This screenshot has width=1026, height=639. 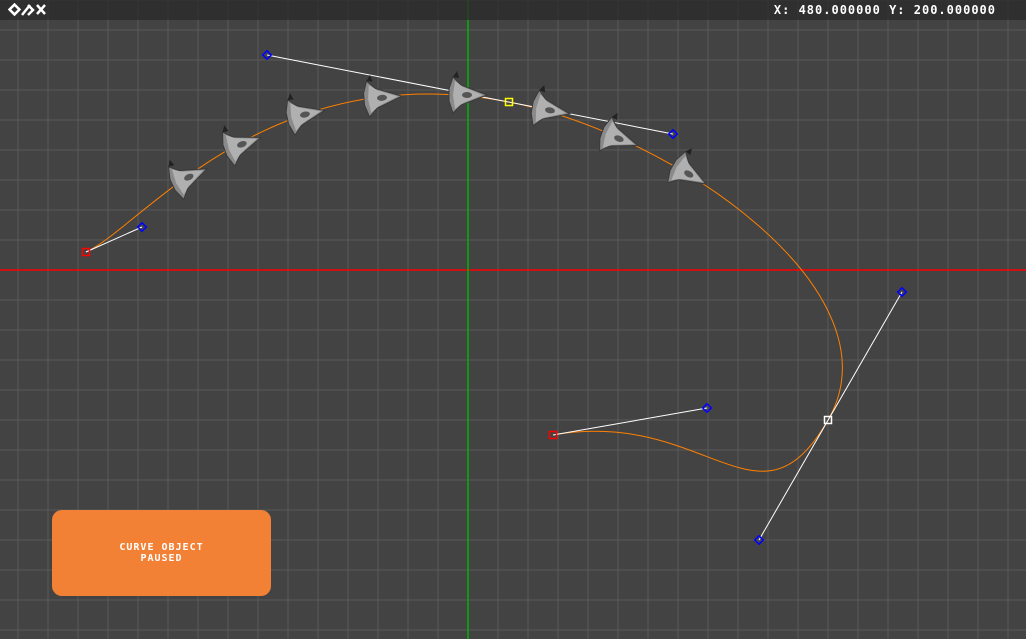 I want to click on pause-status-panel: CURVE OBJECT PAUSED, so click(x=161, y=553).